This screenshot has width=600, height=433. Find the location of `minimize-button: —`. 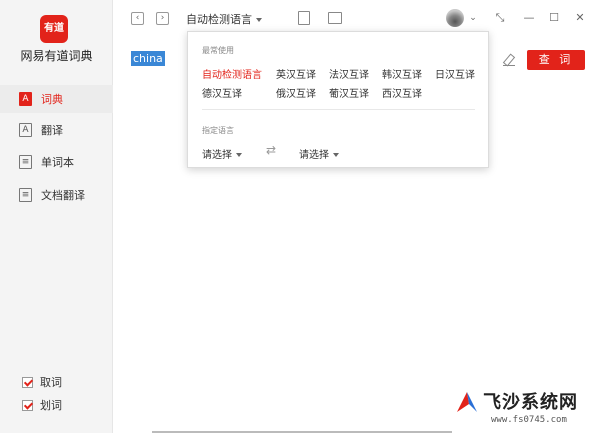

minimize-button: — is located at coordinates (529, 18).